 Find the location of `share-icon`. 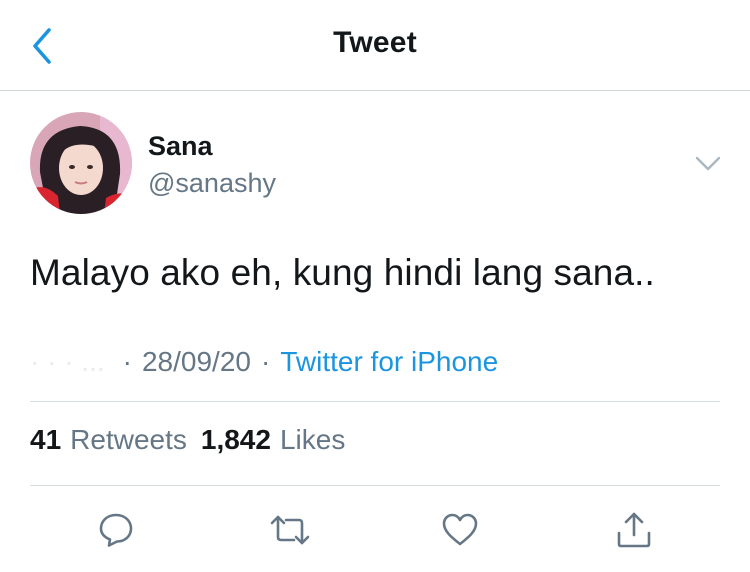

share-icon is located at coordinates (634, 530).